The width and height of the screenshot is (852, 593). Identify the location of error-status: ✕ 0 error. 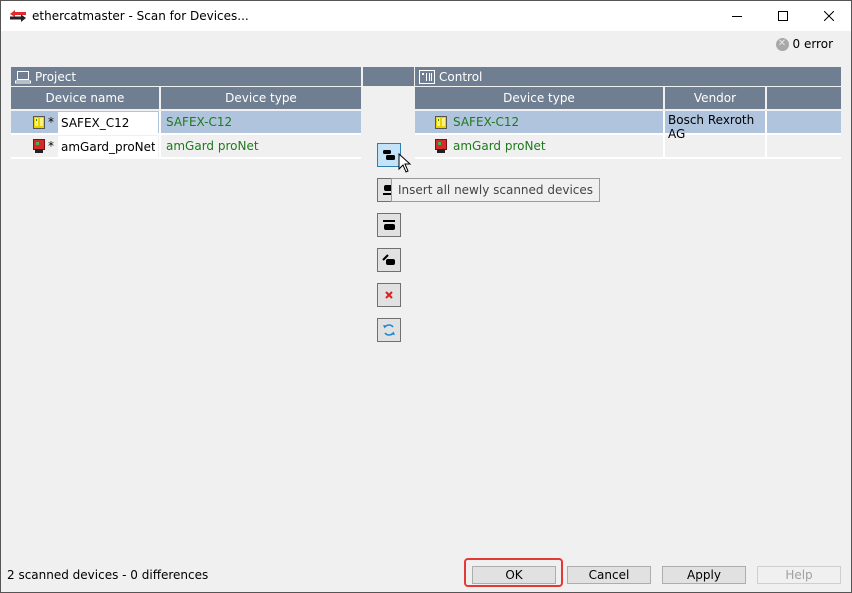
(804, 44).